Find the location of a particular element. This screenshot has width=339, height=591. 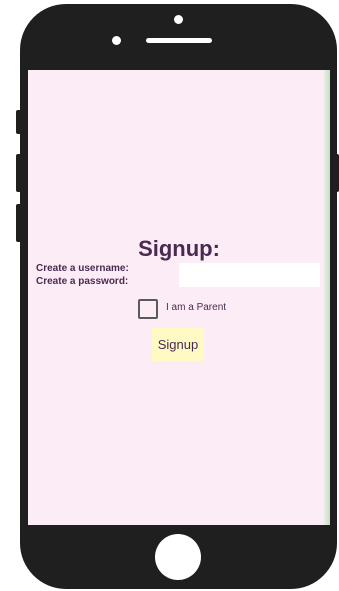

speaker-icon is located at coordinates (179, 40).